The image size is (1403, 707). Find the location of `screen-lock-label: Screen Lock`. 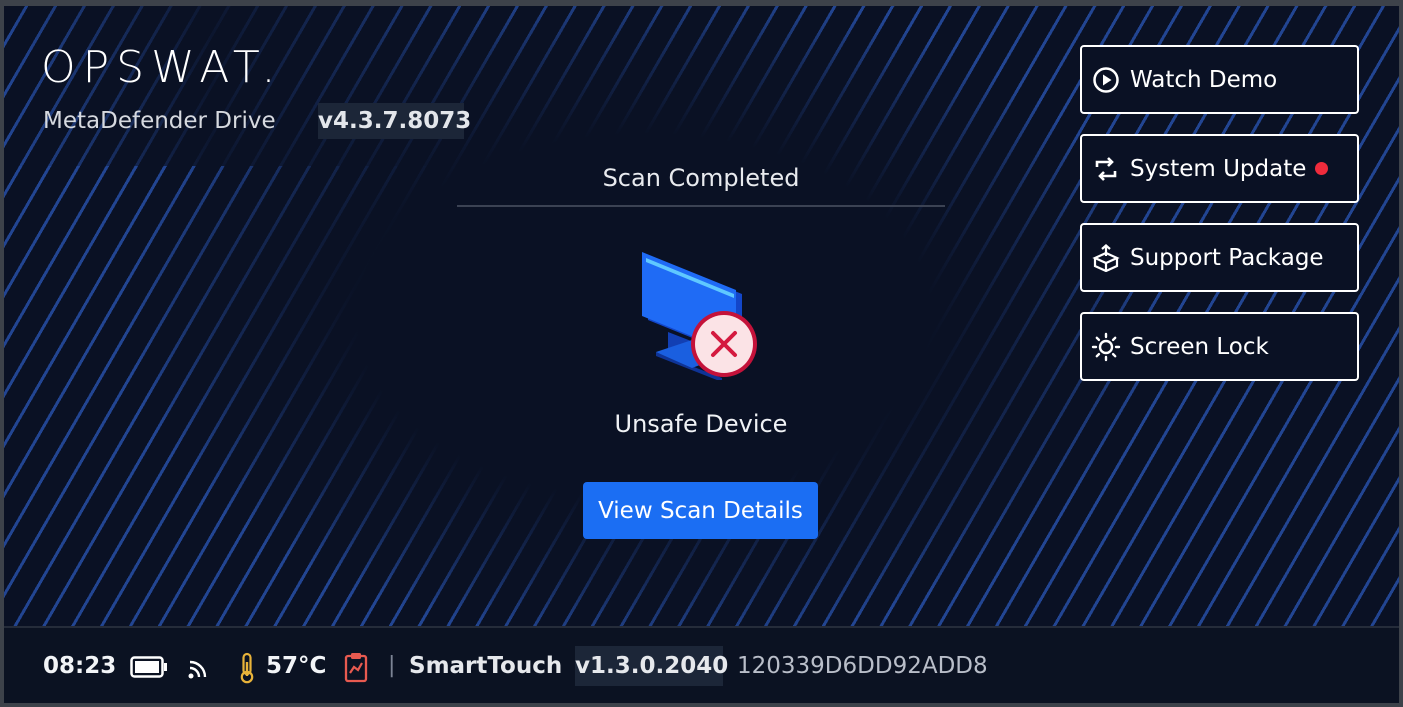

screen-lock-label: Screen Lock is located at coordinates (1199, 346).